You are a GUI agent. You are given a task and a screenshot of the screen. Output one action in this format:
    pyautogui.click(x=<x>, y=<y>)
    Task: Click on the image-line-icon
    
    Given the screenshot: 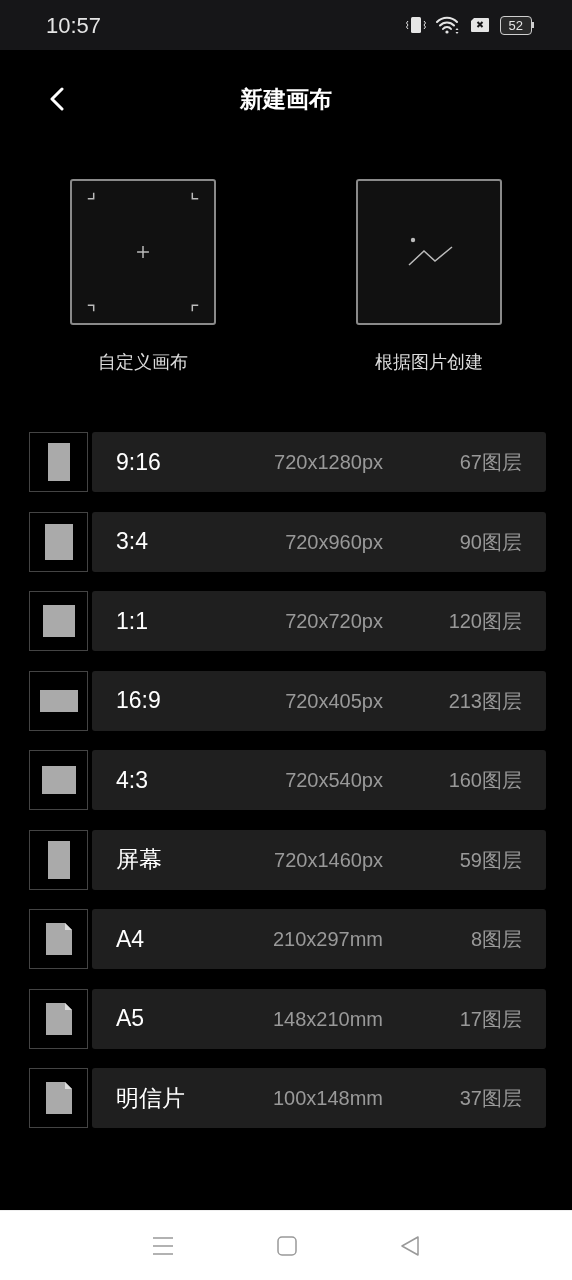 What is the action you would take?
    pyautogui.click(x=431, y=251)
    